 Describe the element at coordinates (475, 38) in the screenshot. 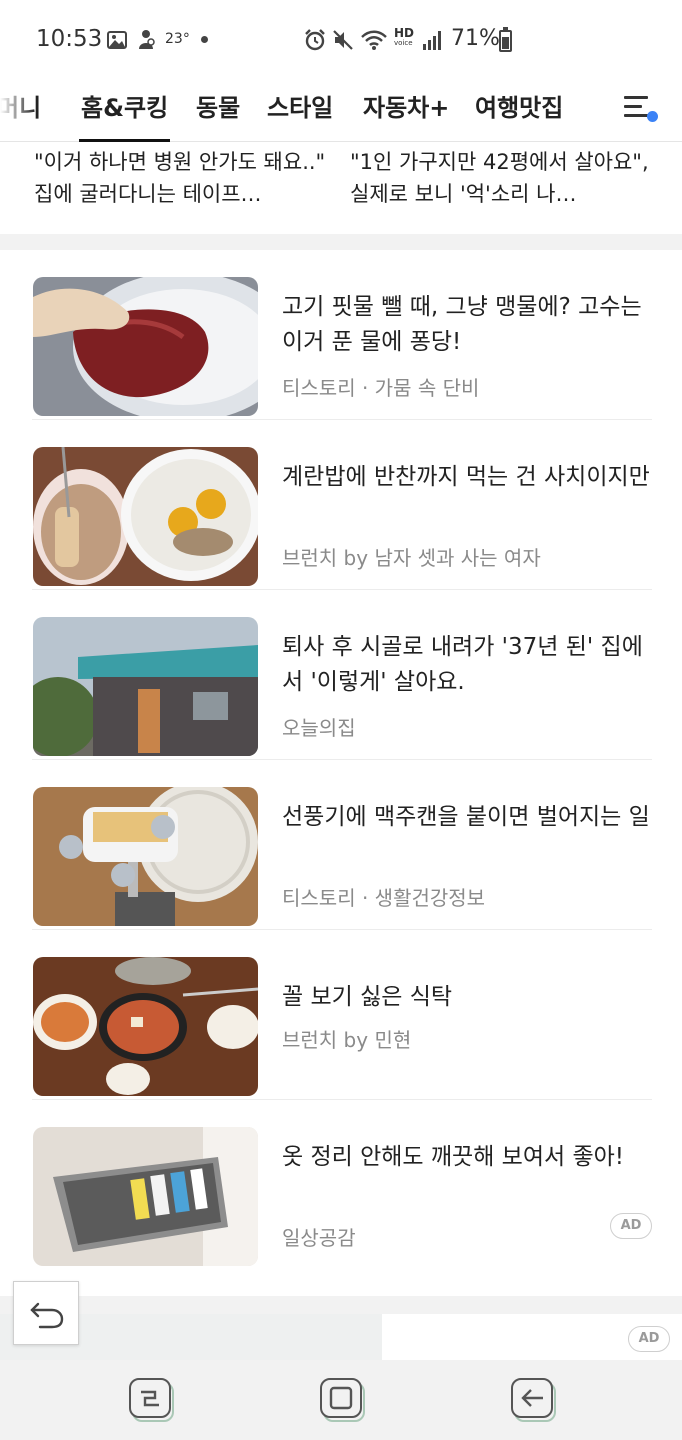

I see `battery-percent: 71%` at that location.